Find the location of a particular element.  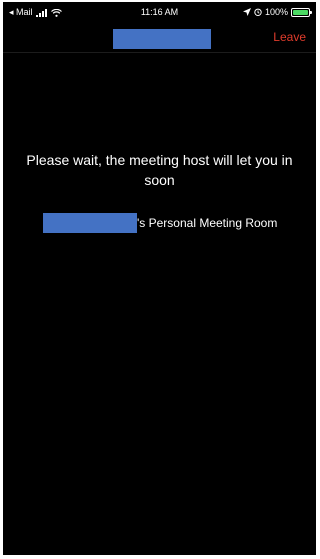

host-name is located at coordinates (90, 223).